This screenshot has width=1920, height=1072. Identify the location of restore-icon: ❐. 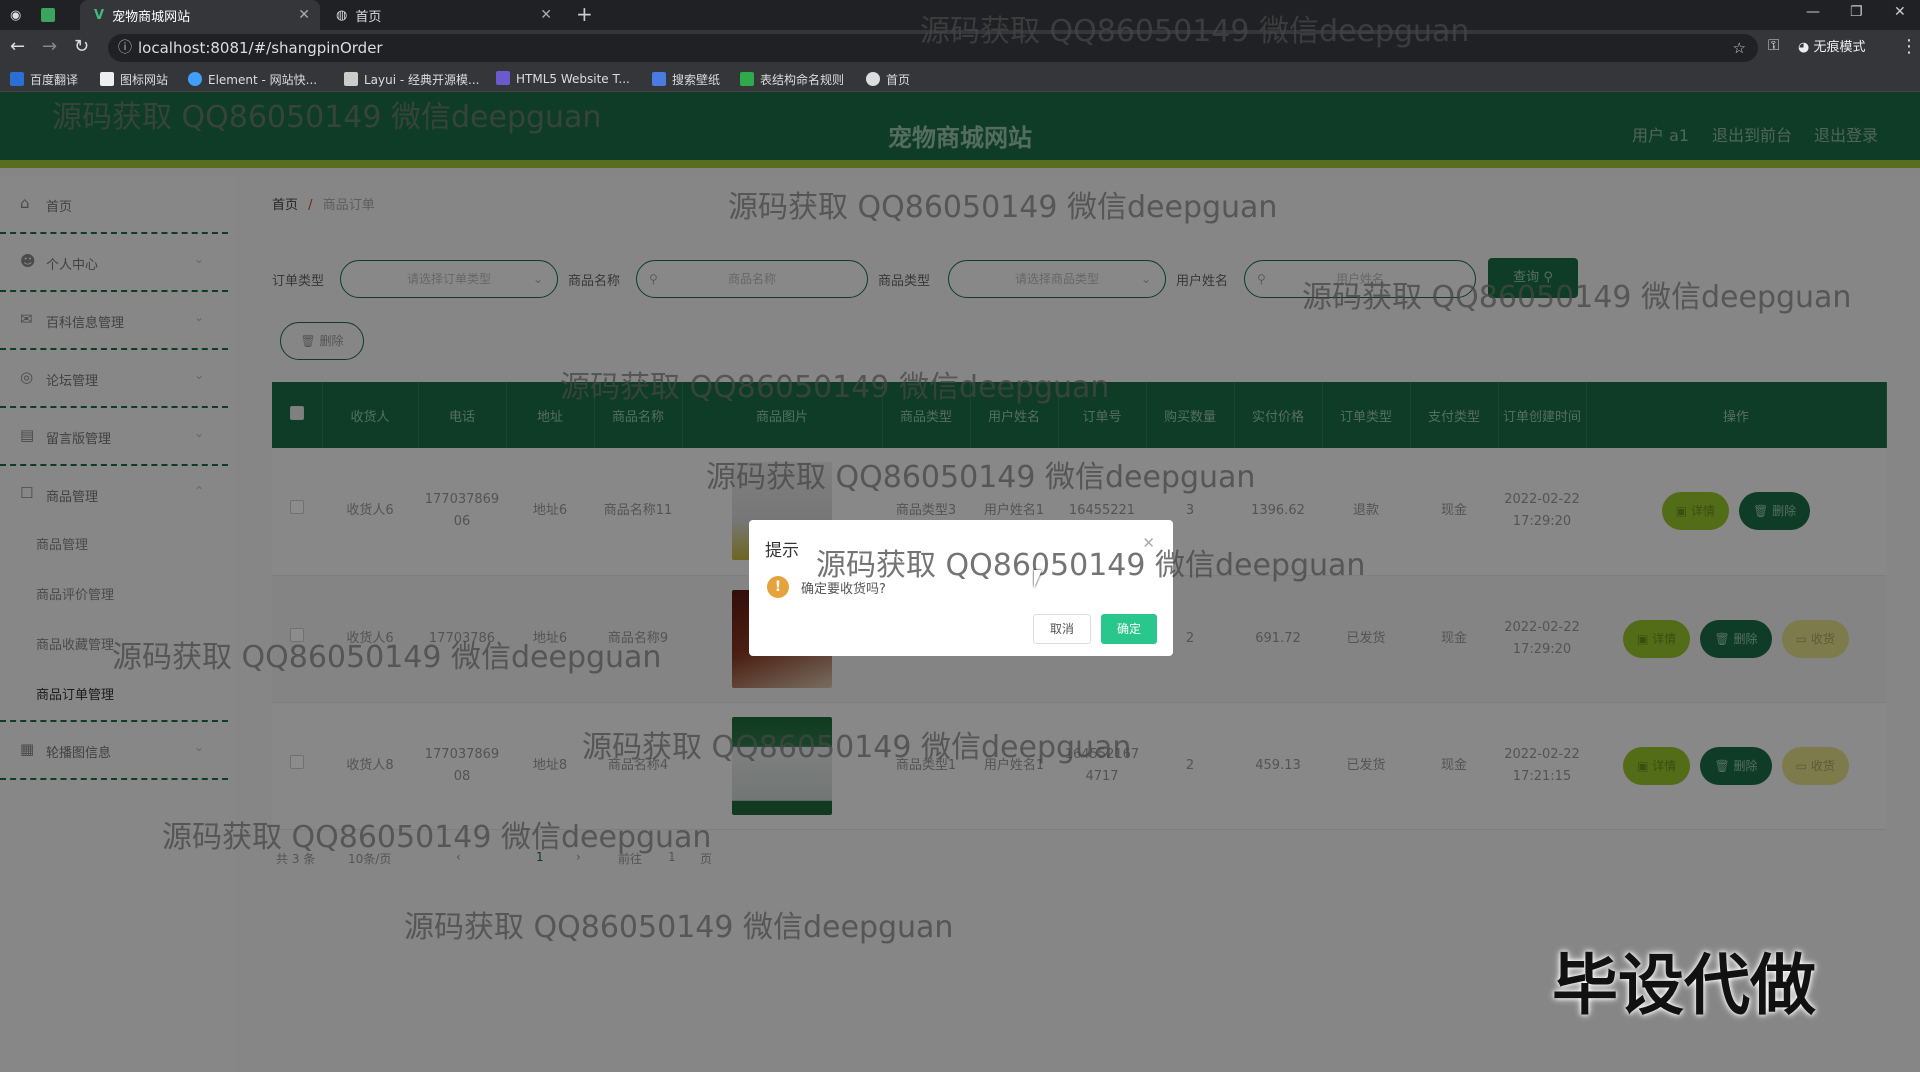
(1856, 12).